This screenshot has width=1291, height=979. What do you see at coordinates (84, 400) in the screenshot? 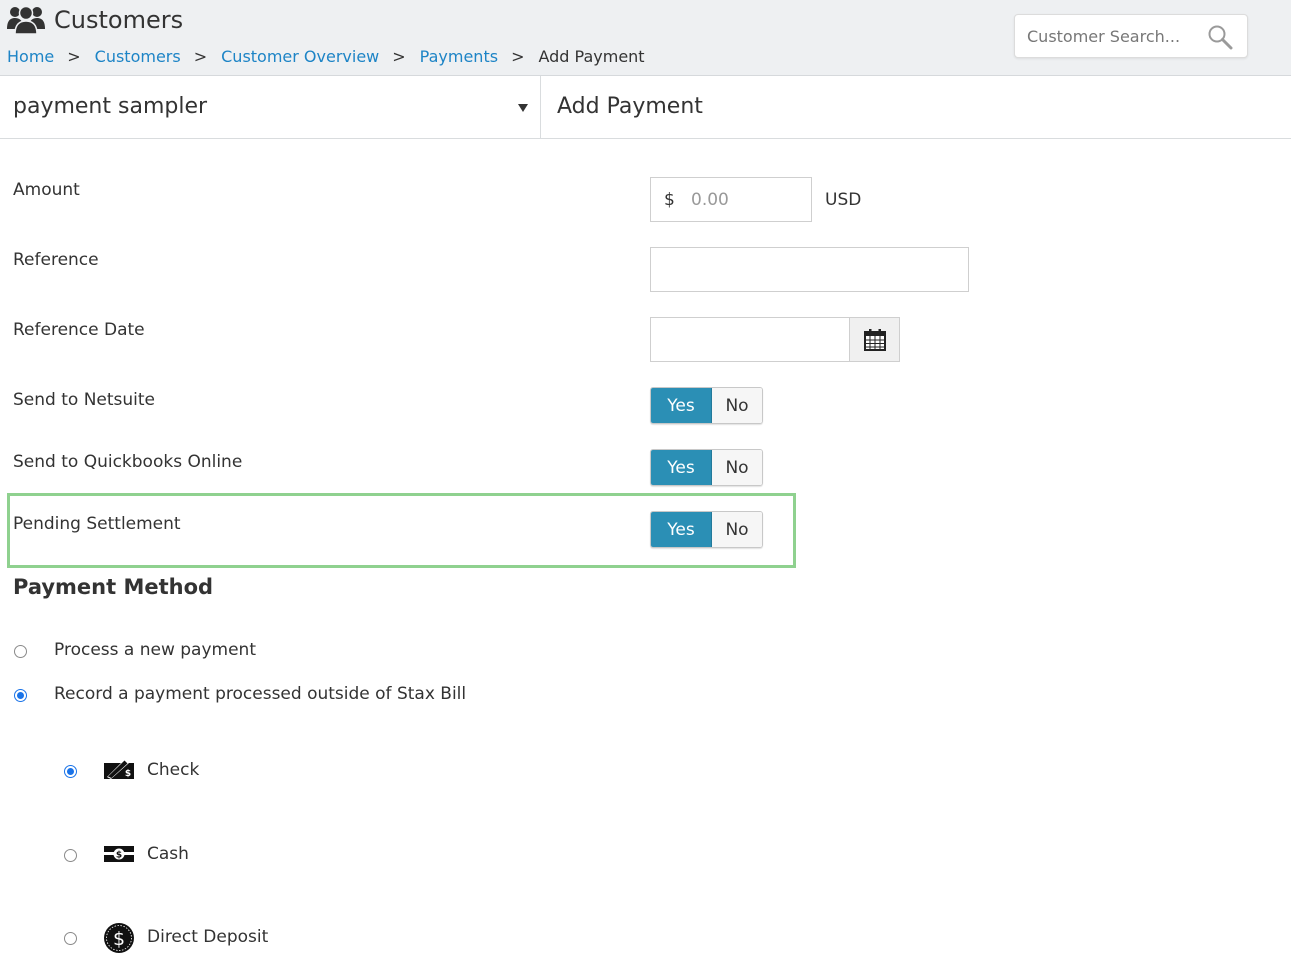
I see `send-to-netsuite-label: Send to Netsuite` at bounding box center [84, 400].